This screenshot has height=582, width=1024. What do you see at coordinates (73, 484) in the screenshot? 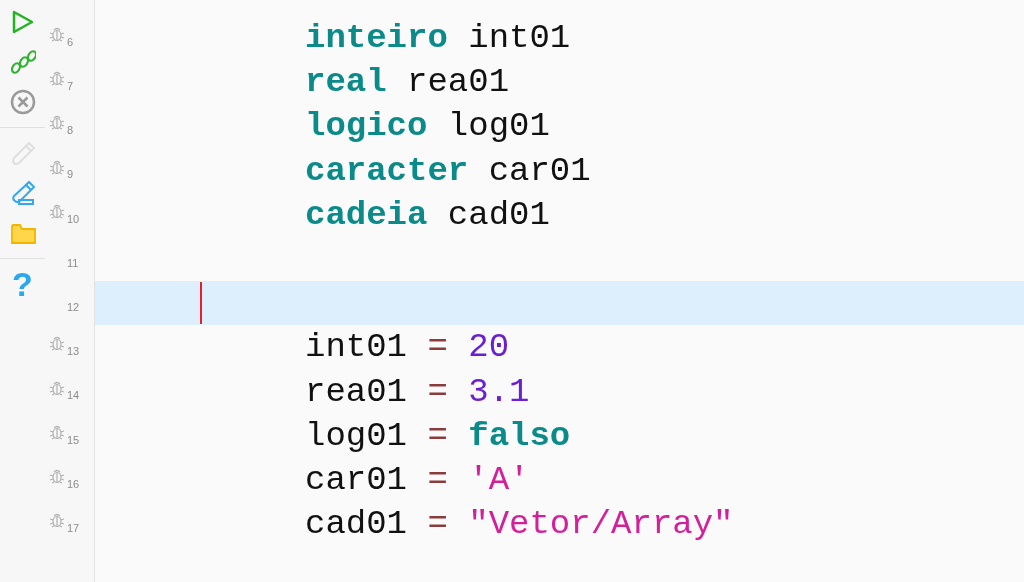
I see `line-number: 16` at bounding box center [73, 484].